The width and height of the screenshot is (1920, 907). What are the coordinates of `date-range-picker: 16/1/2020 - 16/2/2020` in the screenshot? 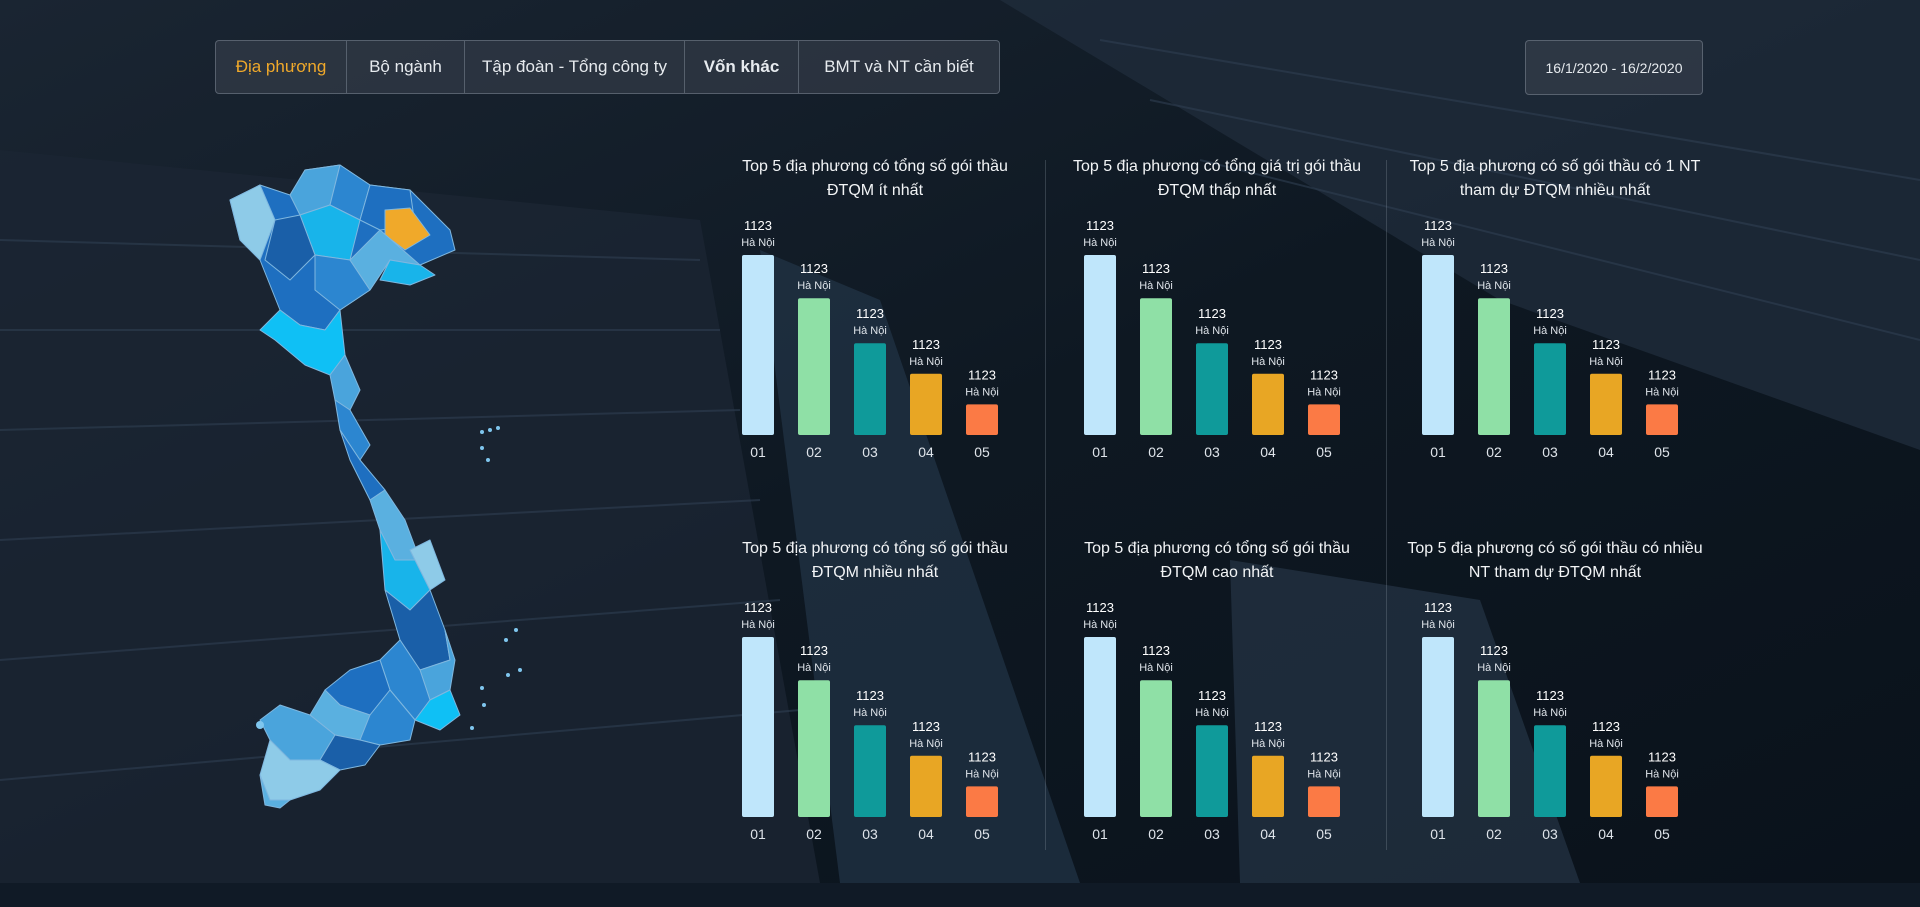 It's located at (1614, 67).